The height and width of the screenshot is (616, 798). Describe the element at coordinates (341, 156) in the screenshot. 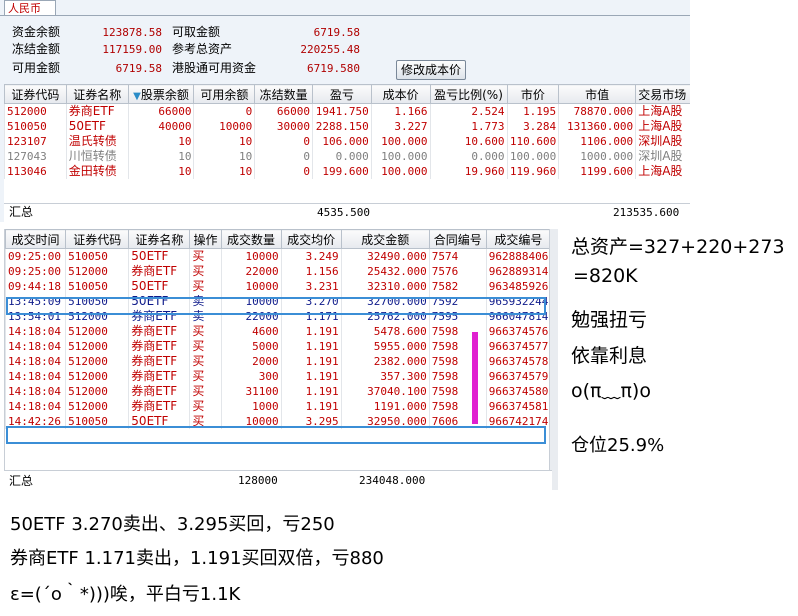

I see `cell-pnl: 0.000` at that location.